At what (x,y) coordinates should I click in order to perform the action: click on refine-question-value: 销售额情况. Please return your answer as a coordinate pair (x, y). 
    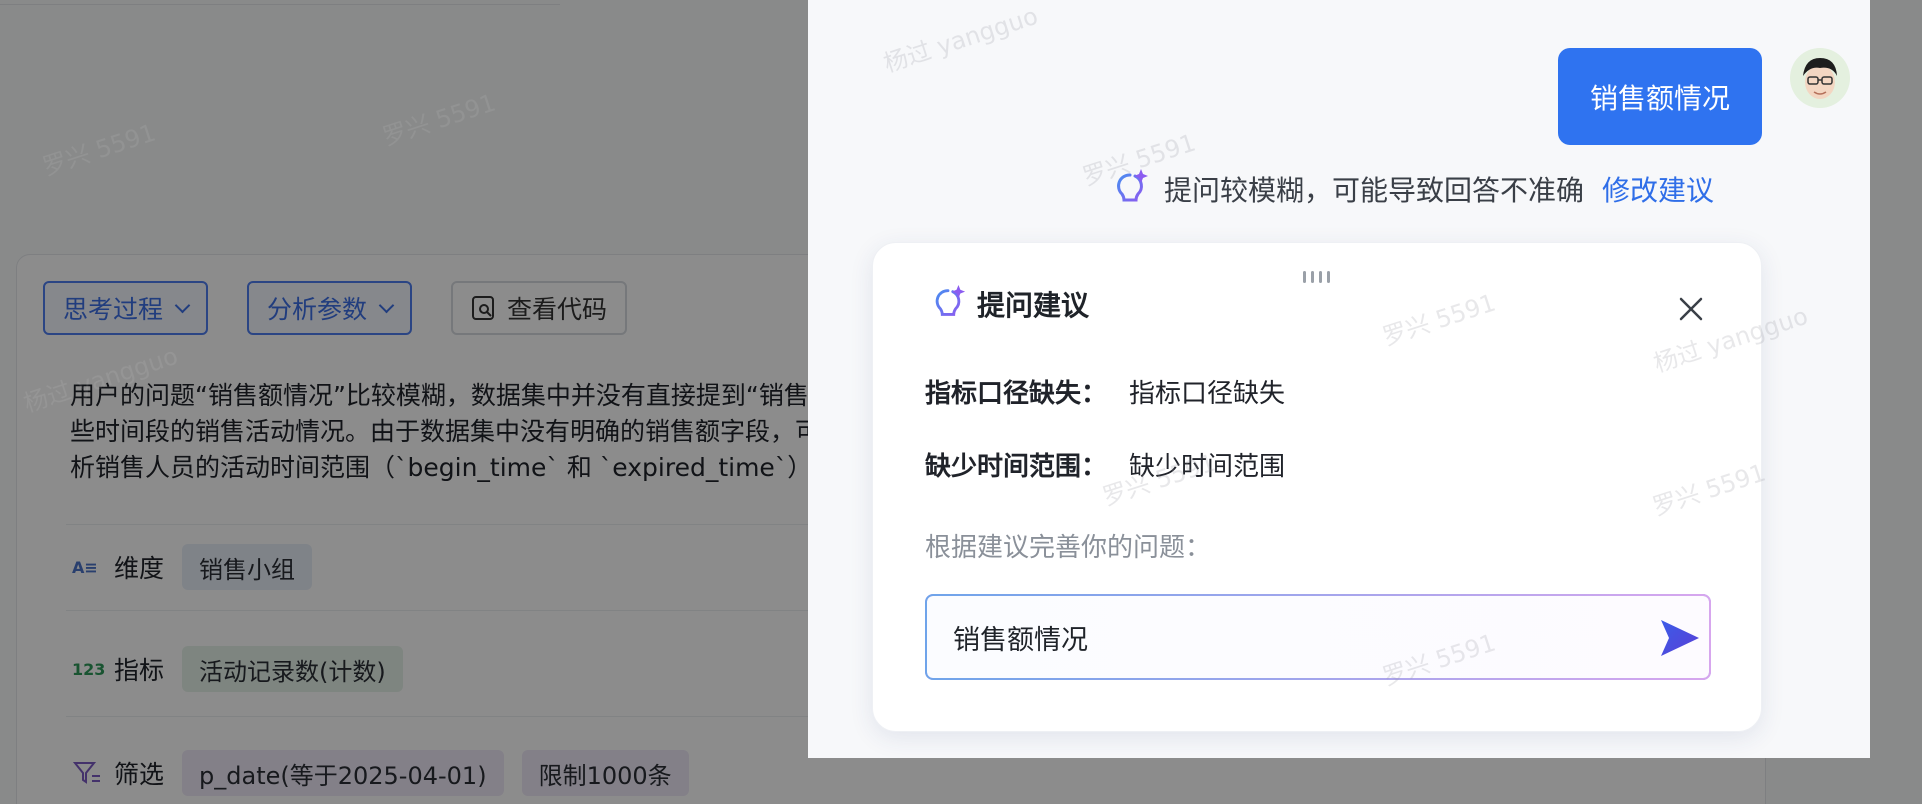
    Looking at the image, I should click on (1020, 640).